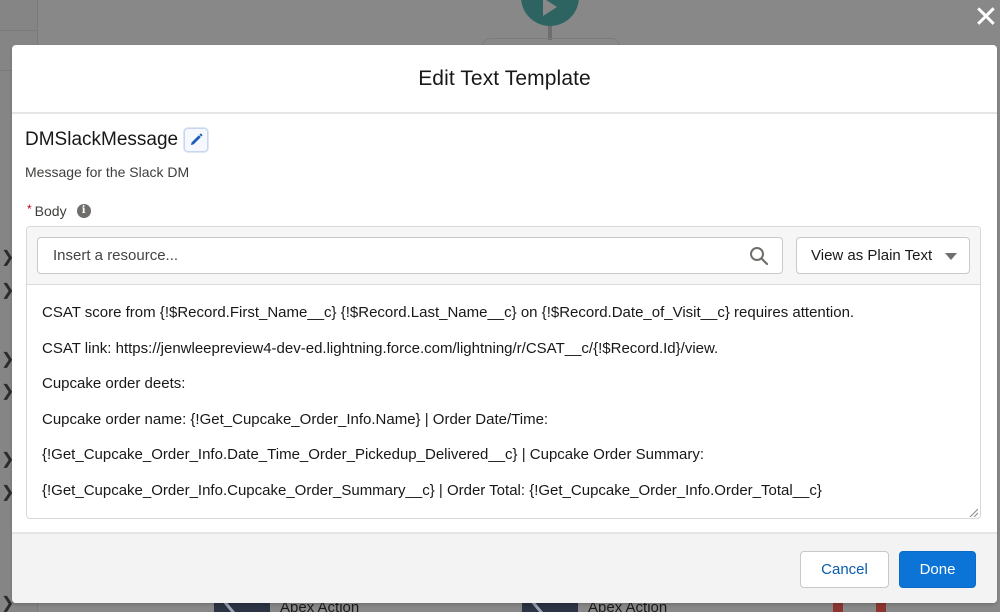 The height and width of the screenshot is (612, 1000). Describe the element at coordinates (759, 256) in the screenshot. I see `search-icon` at that location.